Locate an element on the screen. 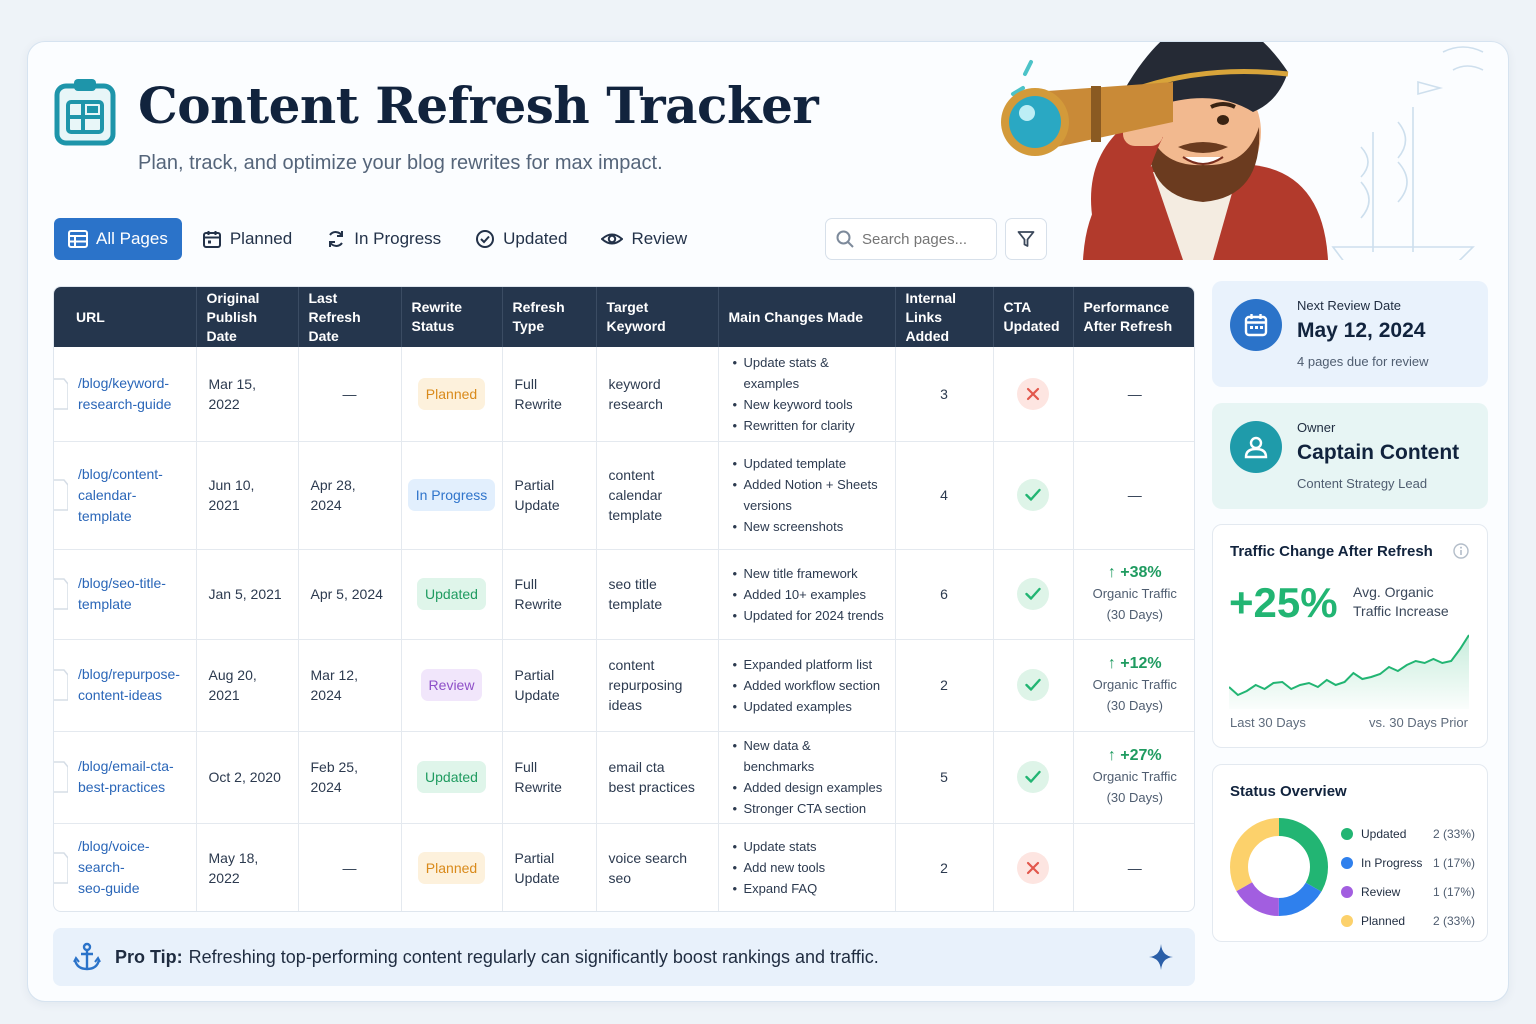 The image size is (1536, 1024). page-url-link: /blog/email-cta-best-practices is located at coordinates (131, 777).